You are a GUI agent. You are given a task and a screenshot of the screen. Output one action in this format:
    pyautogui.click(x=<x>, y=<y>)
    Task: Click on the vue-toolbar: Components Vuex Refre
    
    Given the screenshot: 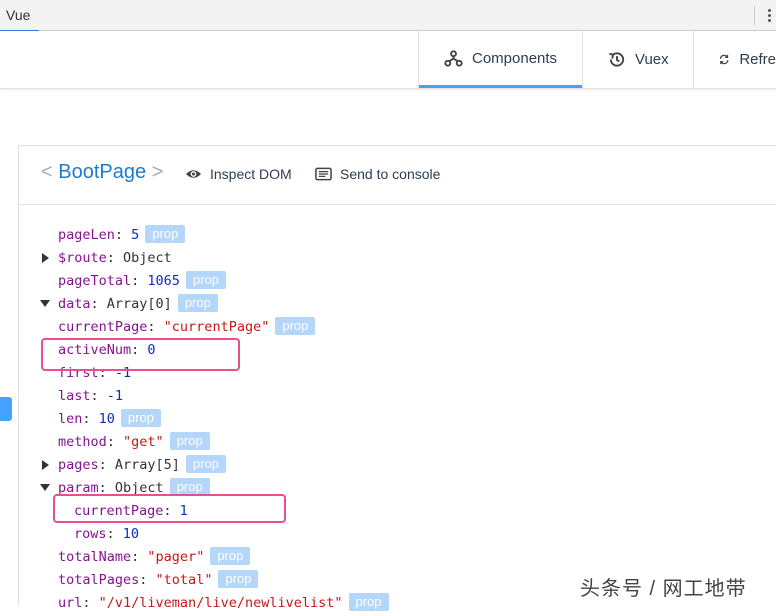 What is the action you would take?
    pyautogui.click(x=388, y=60)
    